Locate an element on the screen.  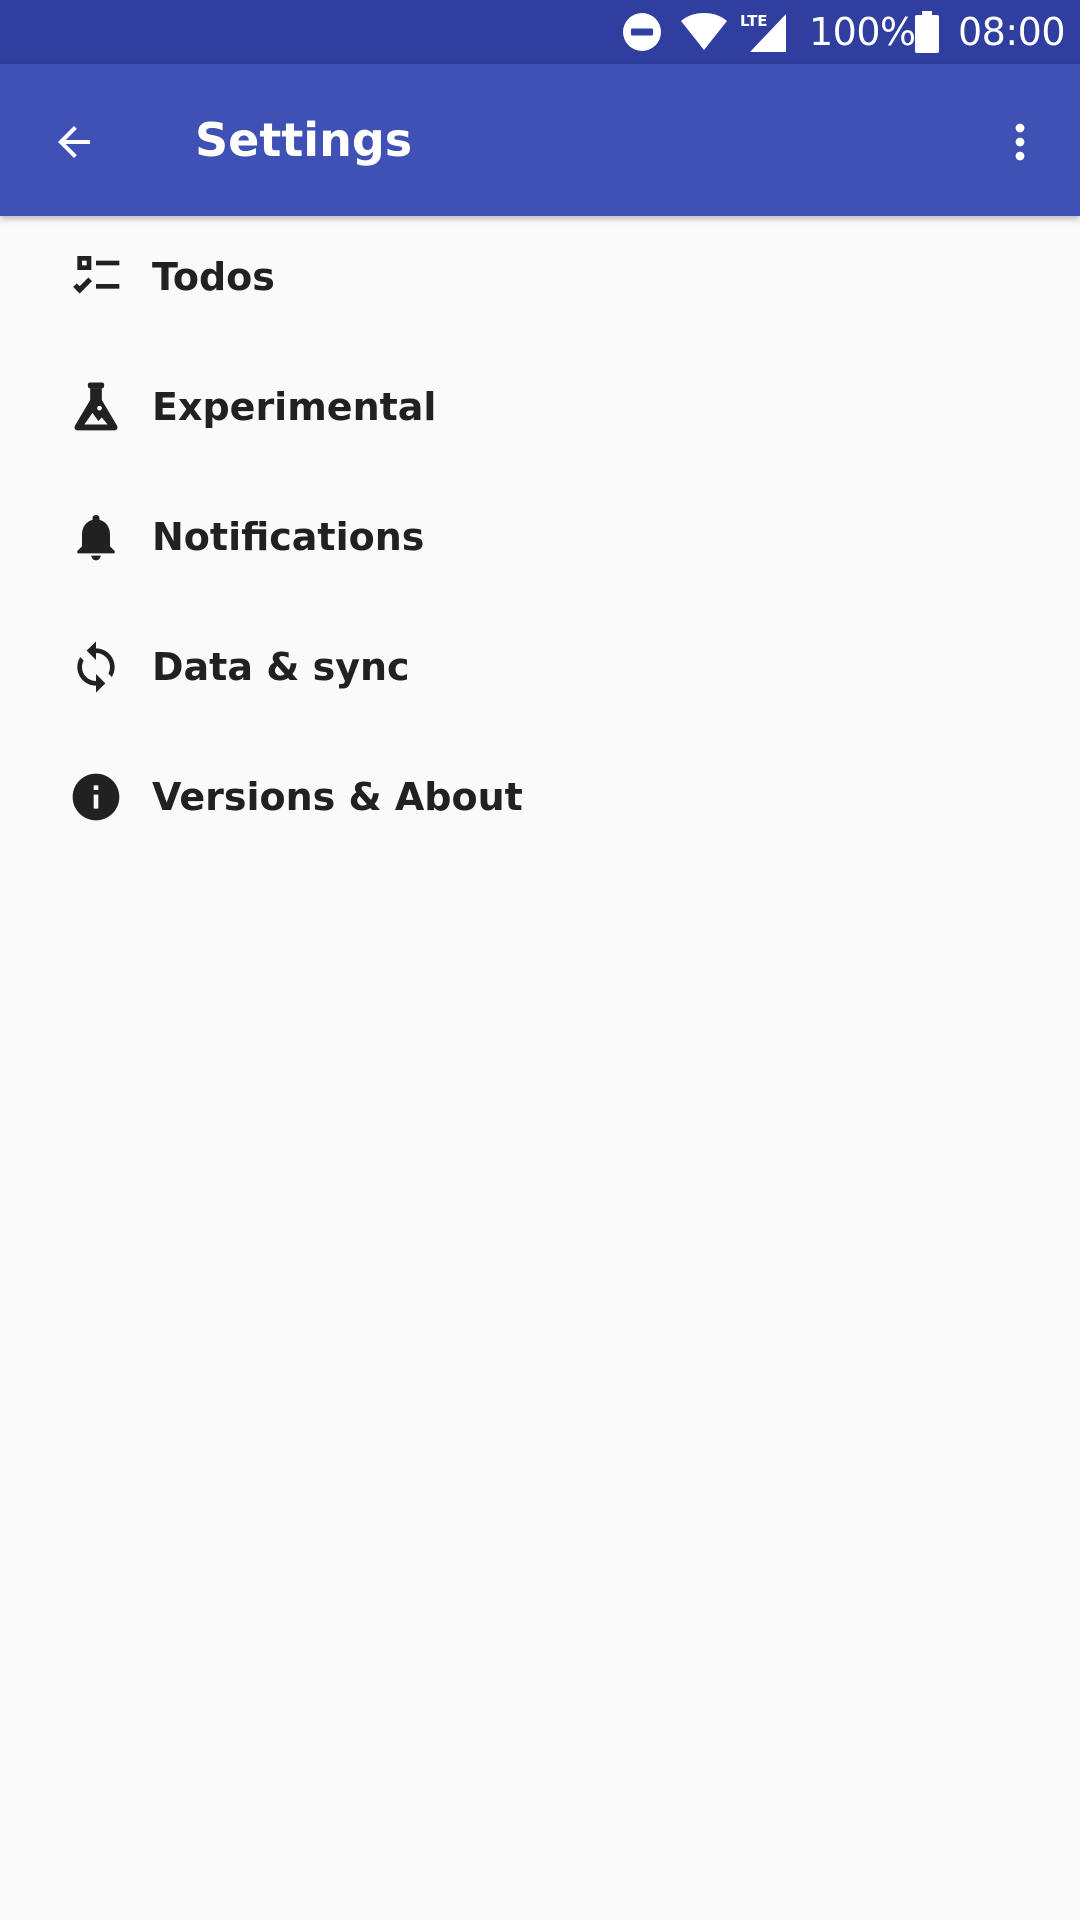
sync-icon is located at coordinates (96, 667).